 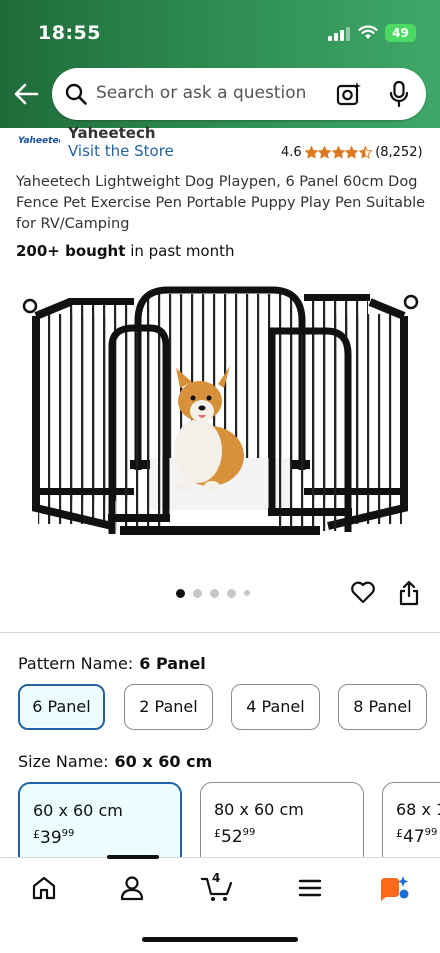 What do you see at coordinates (229, 708) in the screenshot?
I see `pattern-options: 6 Panel 2 Panel 4 Panel 8 Panel` at bounding box center [229, 708].